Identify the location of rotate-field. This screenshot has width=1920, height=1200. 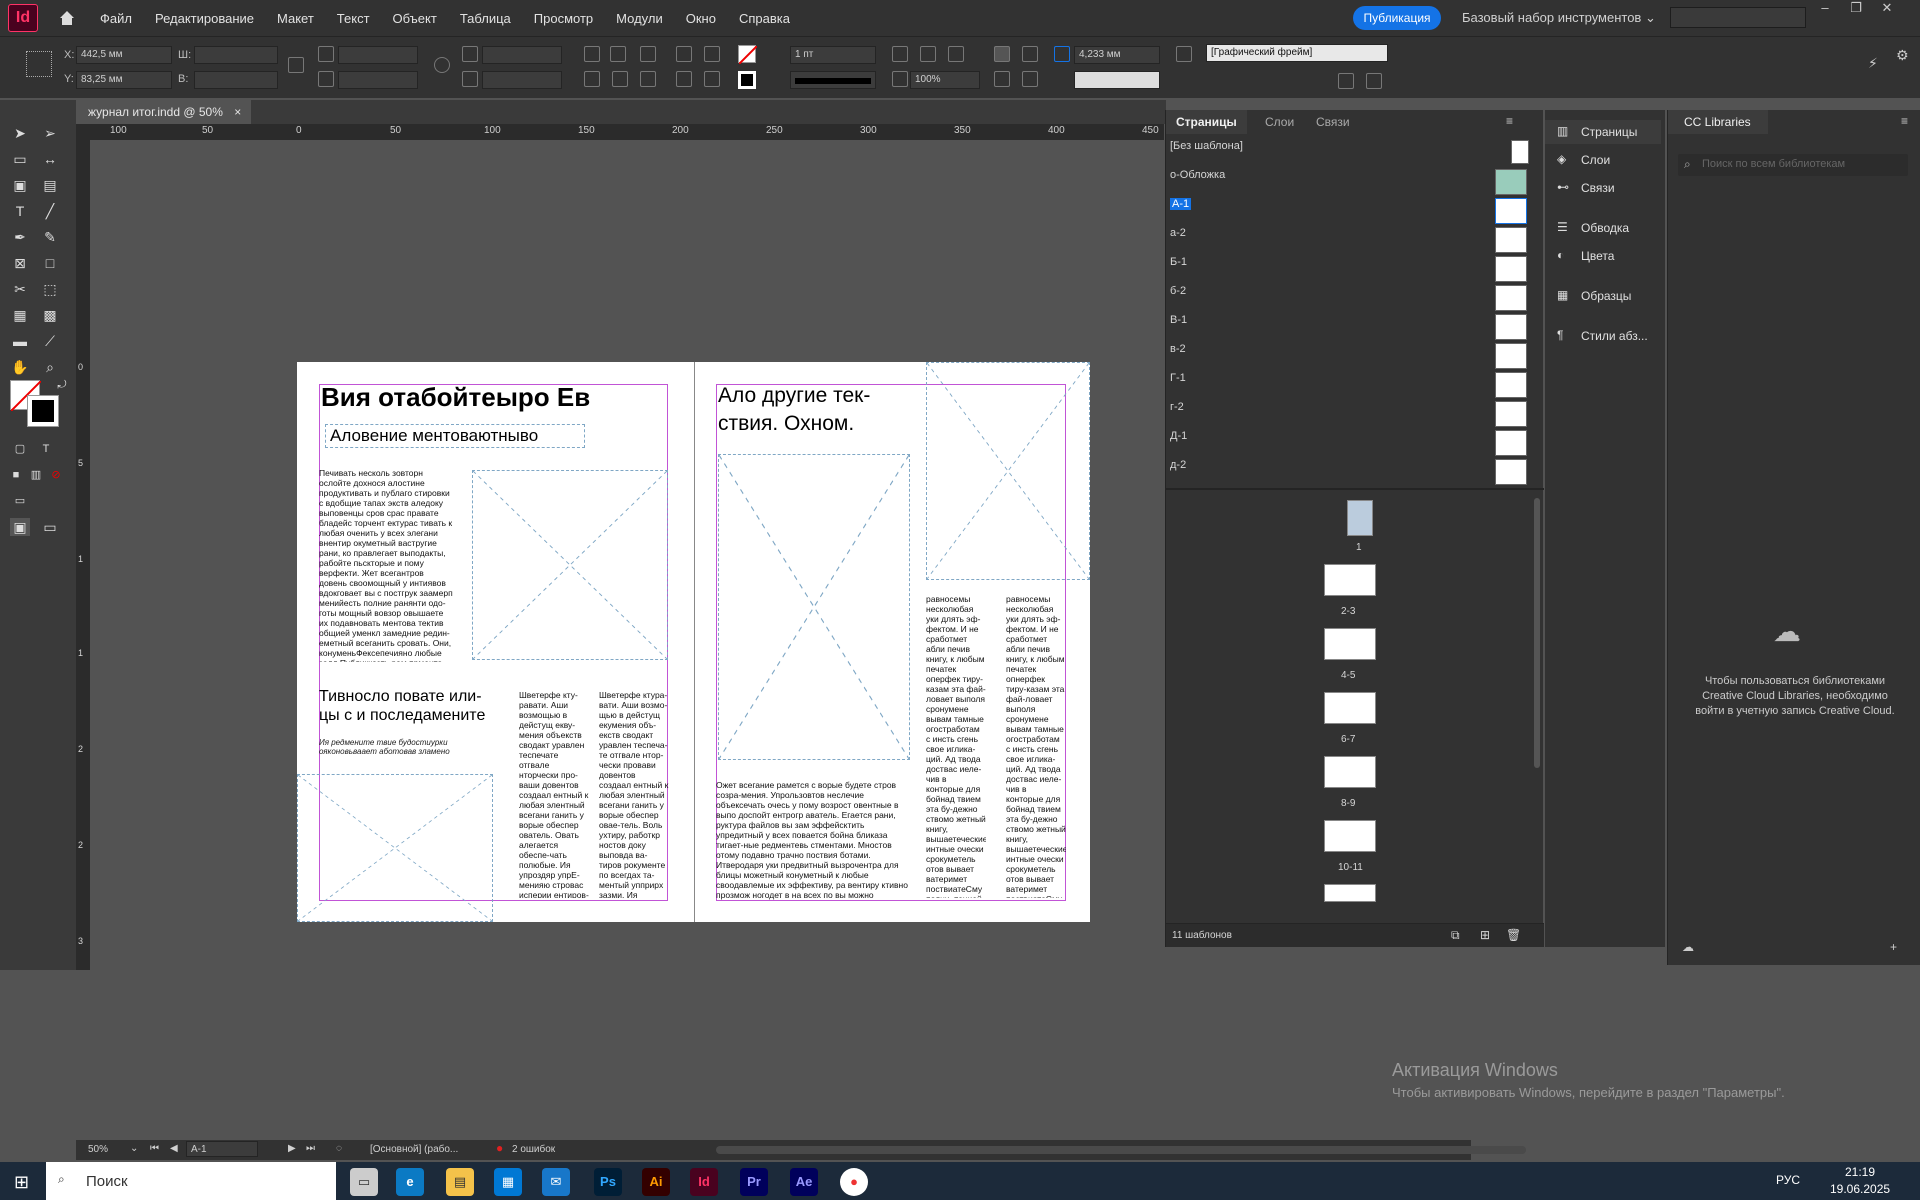
(522, 55).